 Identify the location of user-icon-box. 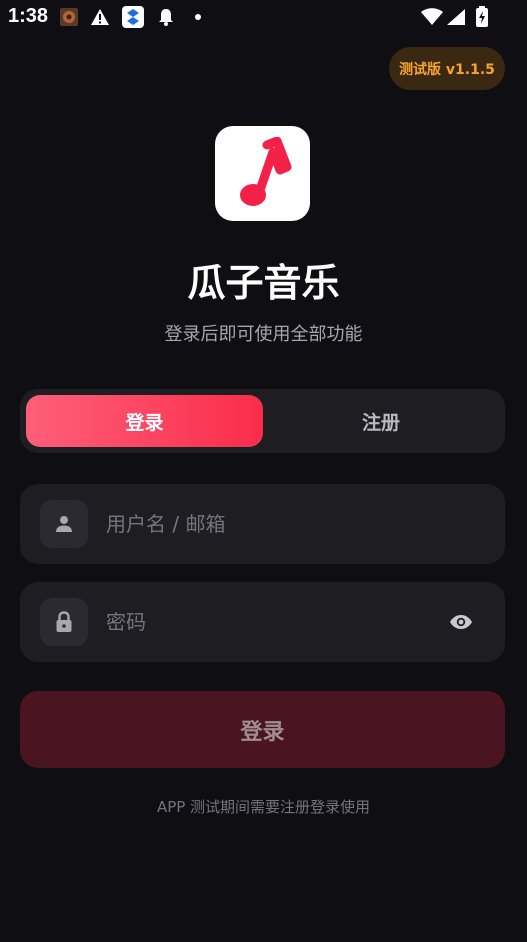
(64, 524).